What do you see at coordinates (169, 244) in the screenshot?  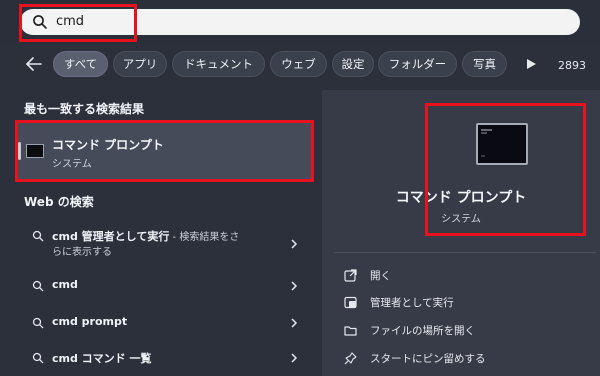 I see `web-result-item: cmd 管理者として実行 - 検索結果をさ らに表示する` at bounding box center [169, 244].